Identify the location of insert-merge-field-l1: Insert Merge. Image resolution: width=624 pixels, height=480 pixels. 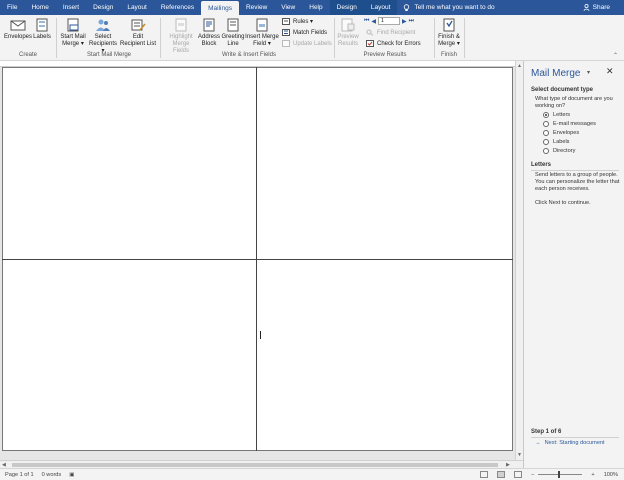
(262, 37).